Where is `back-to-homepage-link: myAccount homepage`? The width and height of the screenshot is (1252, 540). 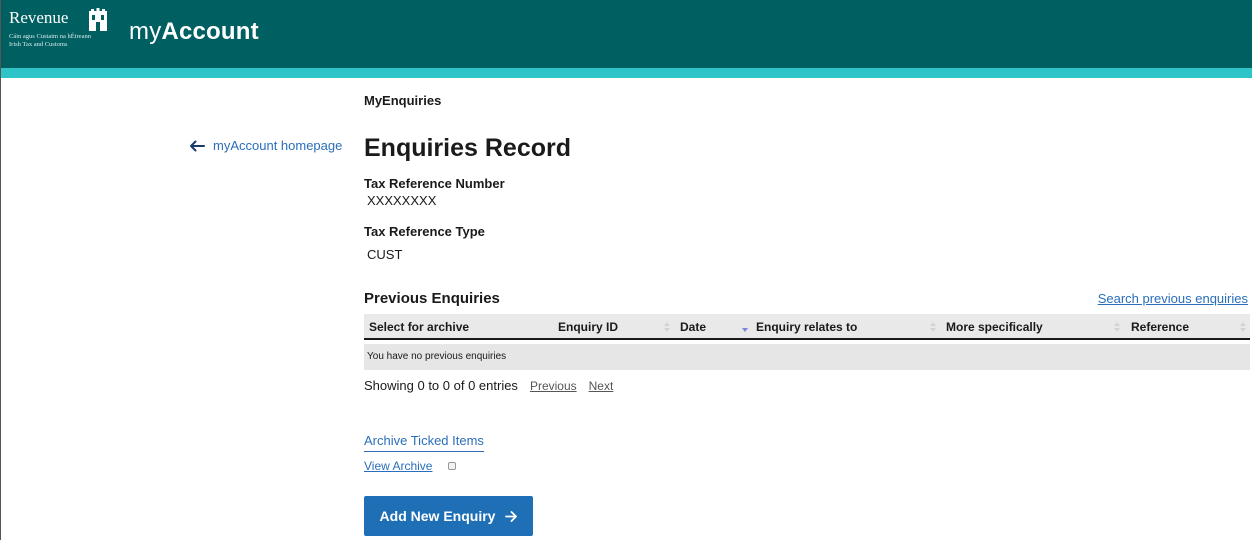
back-to-homepage-link: myAccount homepage is located at coordinates (265, 145).